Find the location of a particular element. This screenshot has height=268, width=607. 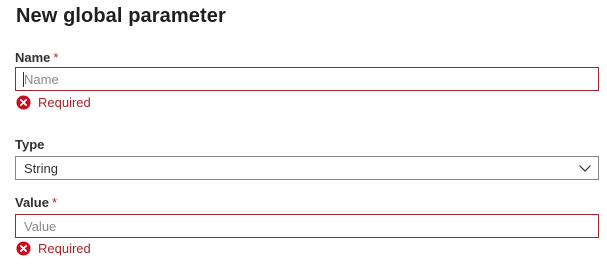

type-label: Type is located at coordinates (29, 144).